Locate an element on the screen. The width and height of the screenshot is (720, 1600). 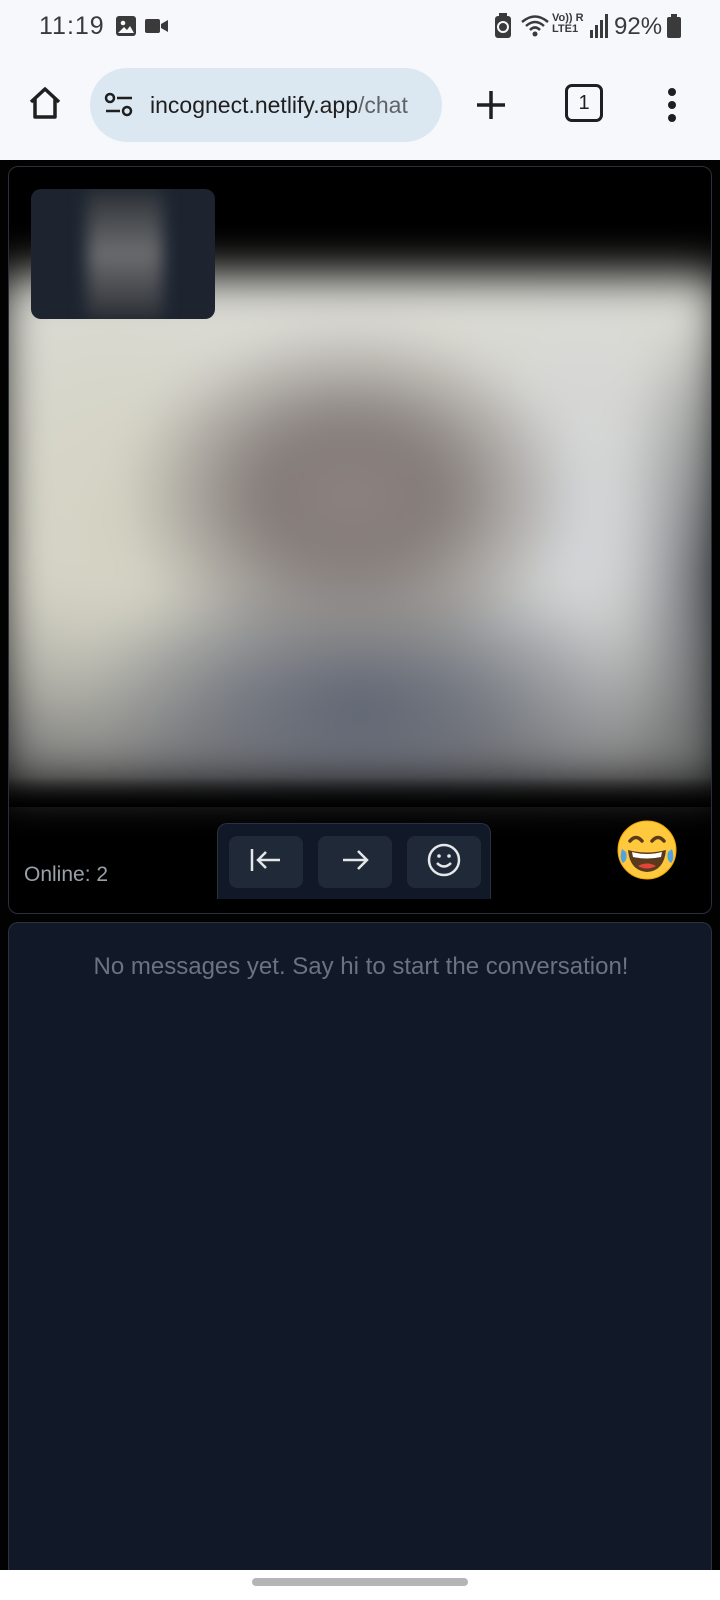
video-recording-icon is located at coordinates (157, 28).